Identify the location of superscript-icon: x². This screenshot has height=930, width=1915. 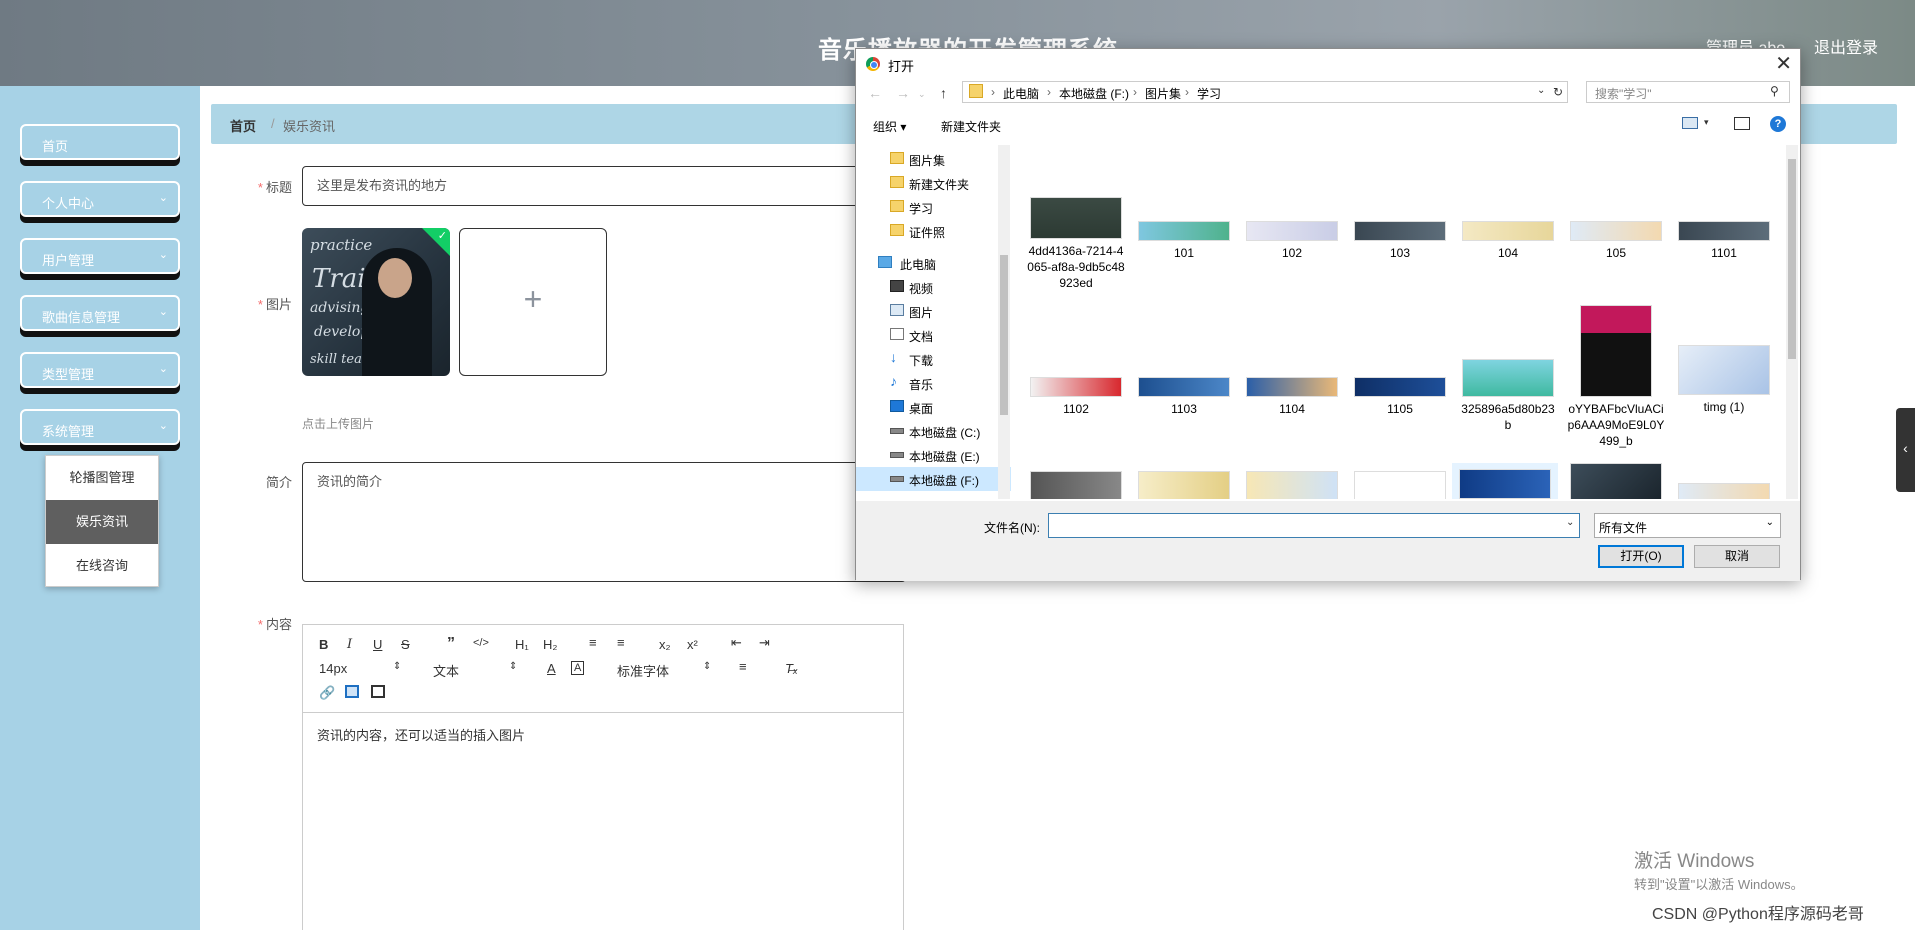
(692, 644).